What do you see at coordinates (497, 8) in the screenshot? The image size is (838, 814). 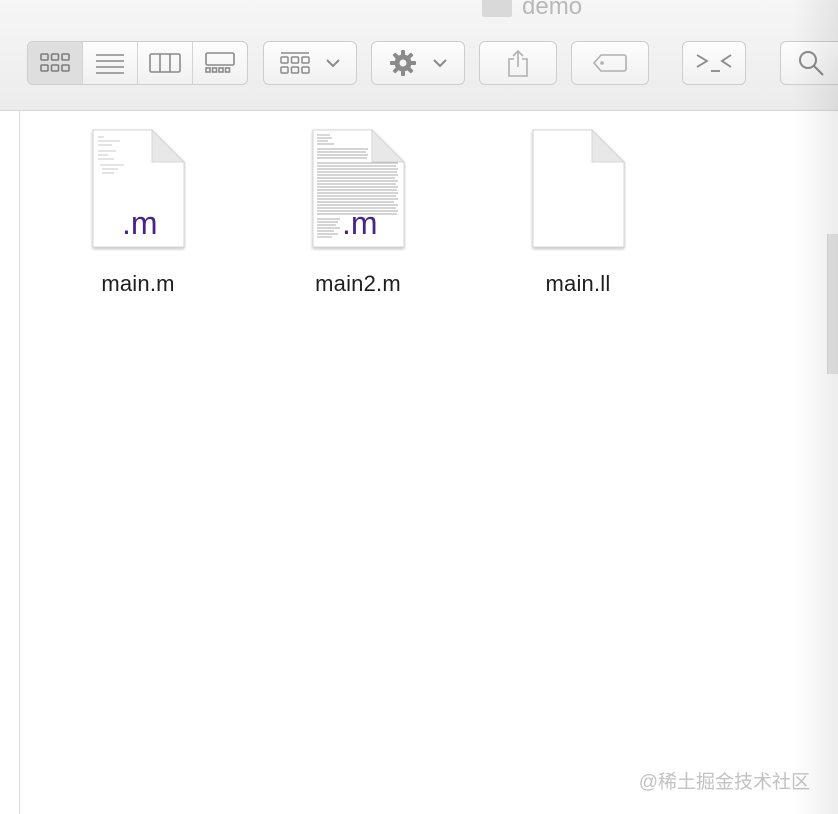 I see `folder-icon` at bounding box center [497, 8].